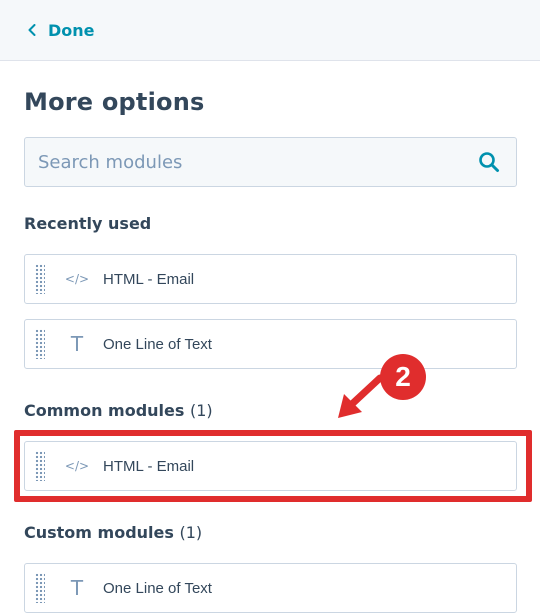 This screenshot has height=613, width=540. I want to click on done-label: Done, so click(71, 30).